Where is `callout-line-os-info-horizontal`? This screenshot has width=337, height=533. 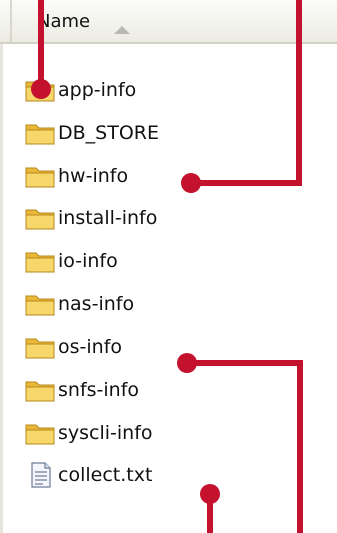 callout-line-os-info-horizontal is located at coordinates (249, 363).